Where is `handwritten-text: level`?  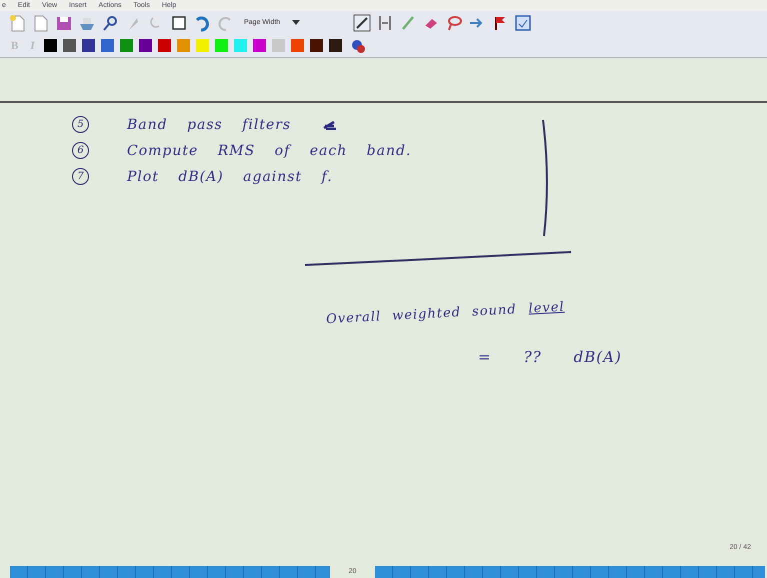
handwritten-text: level is located at coordinates (546, 308).